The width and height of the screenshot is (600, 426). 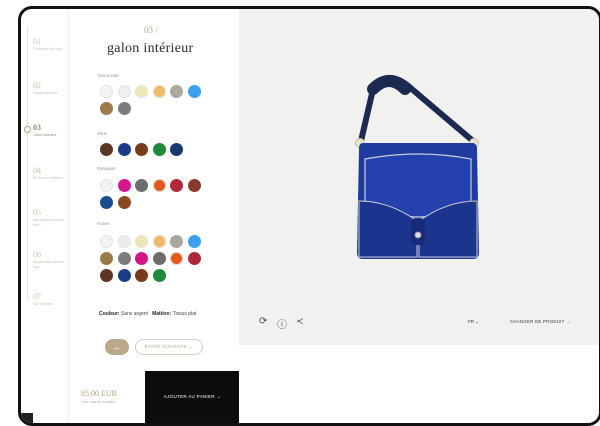 What do you see at coordinates (282, 323) in the screenshot?
I see `info-icon: ⓘ` at bounding box center [282, 323].